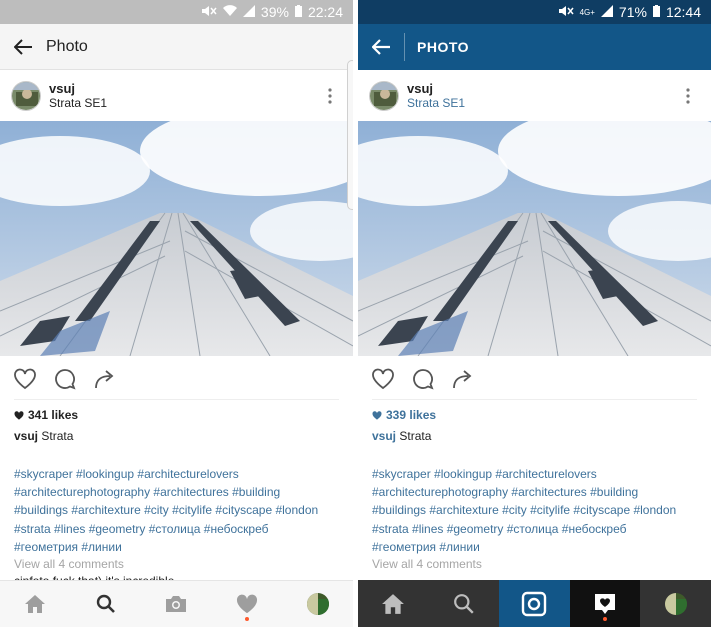 Image resolution: width=711 pixels, height=627 pixels. I want to click on status-time: 12:44, so click(683, 12).